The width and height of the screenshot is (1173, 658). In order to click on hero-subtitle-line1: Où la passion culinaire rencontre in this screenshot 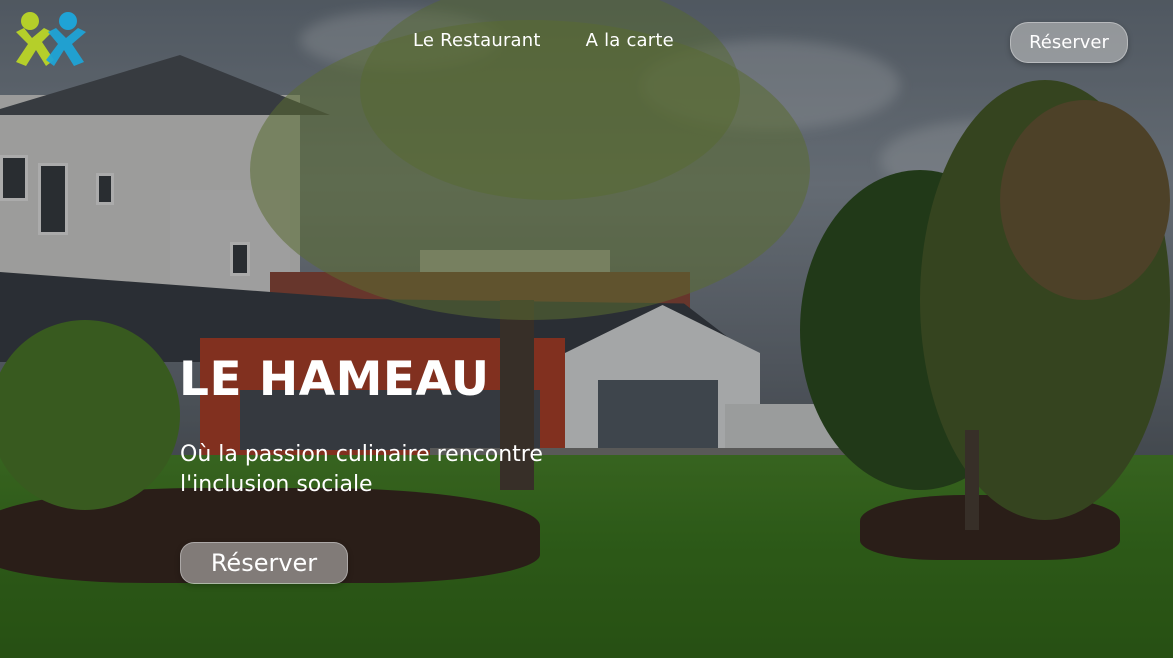, I will do `click(361, 454)`.